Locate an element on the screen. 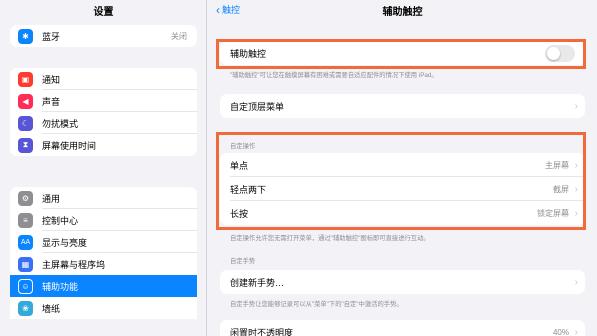  sidebar-item-label: 蓝牙 is located at coordinates (51, 36).